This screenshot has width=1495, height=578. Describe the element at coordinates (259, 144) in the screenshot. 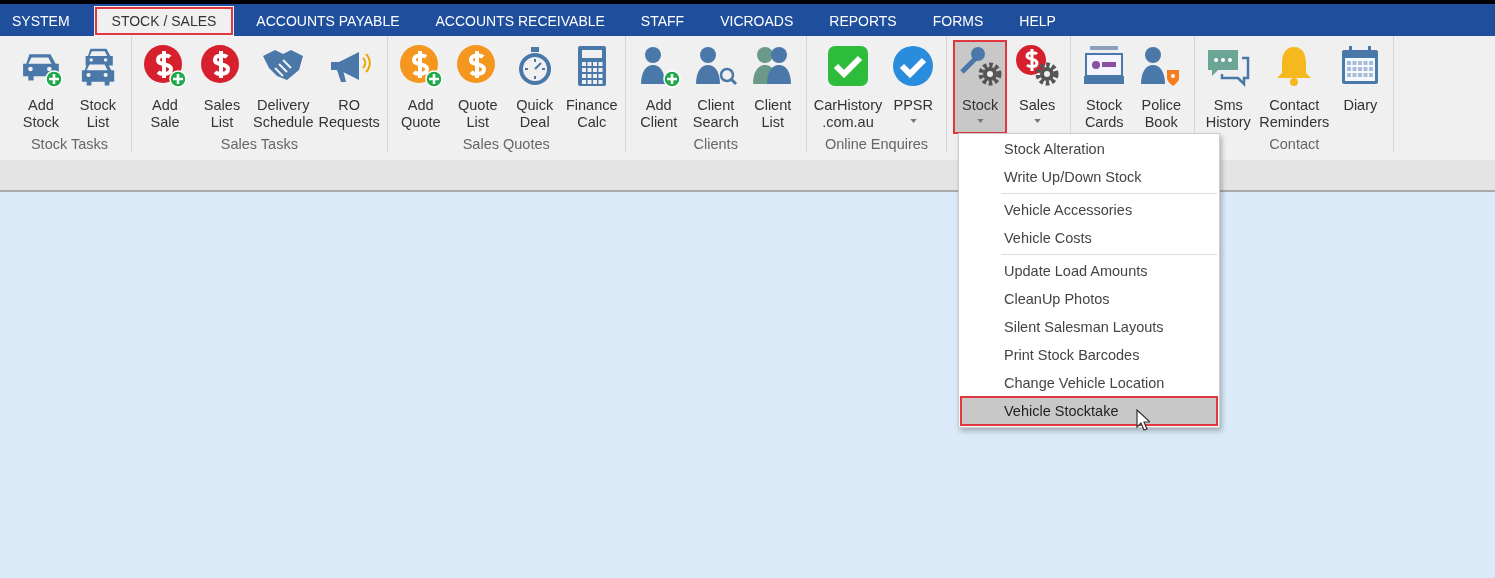

I see `group-label: Sales Tasks` at that location.